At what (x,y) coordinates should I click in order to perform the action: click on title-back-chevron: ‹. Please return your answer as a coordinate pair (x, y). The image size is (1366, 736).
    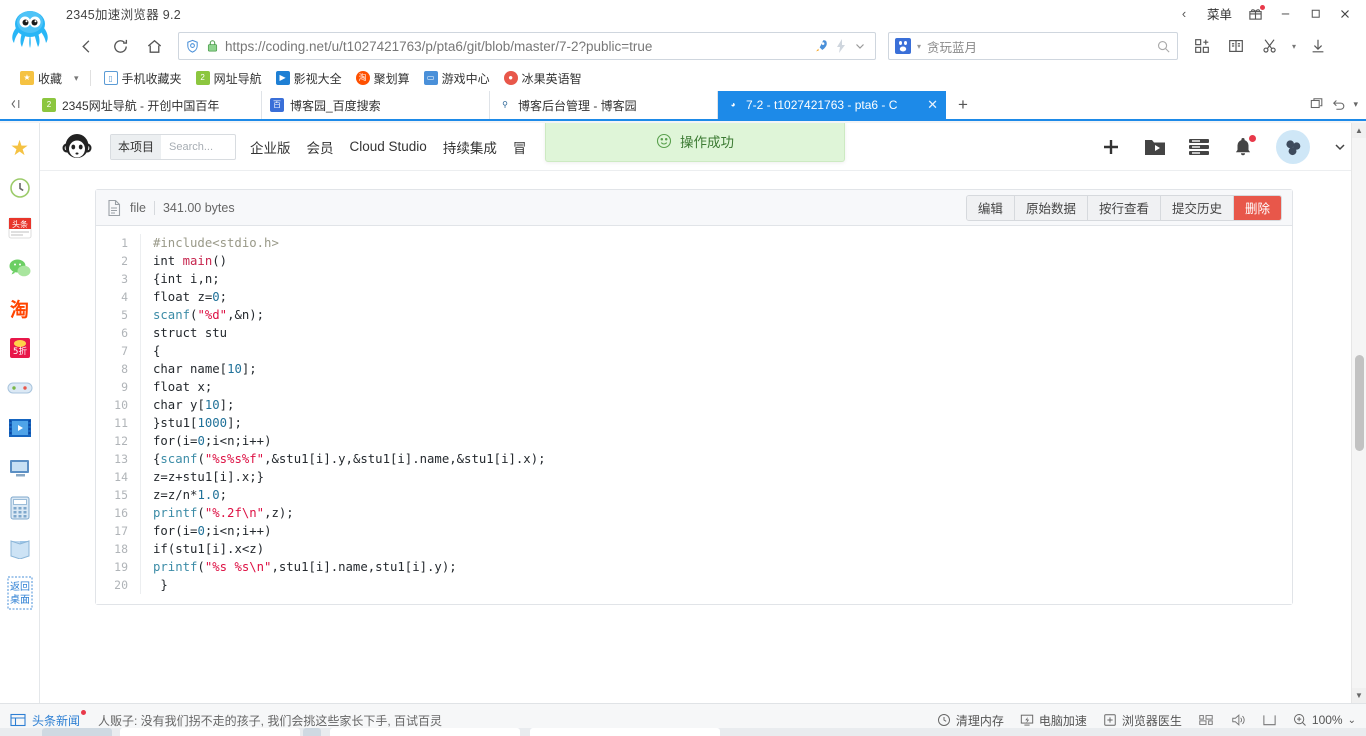
    Looking at the image, I should click on (1184, 13).